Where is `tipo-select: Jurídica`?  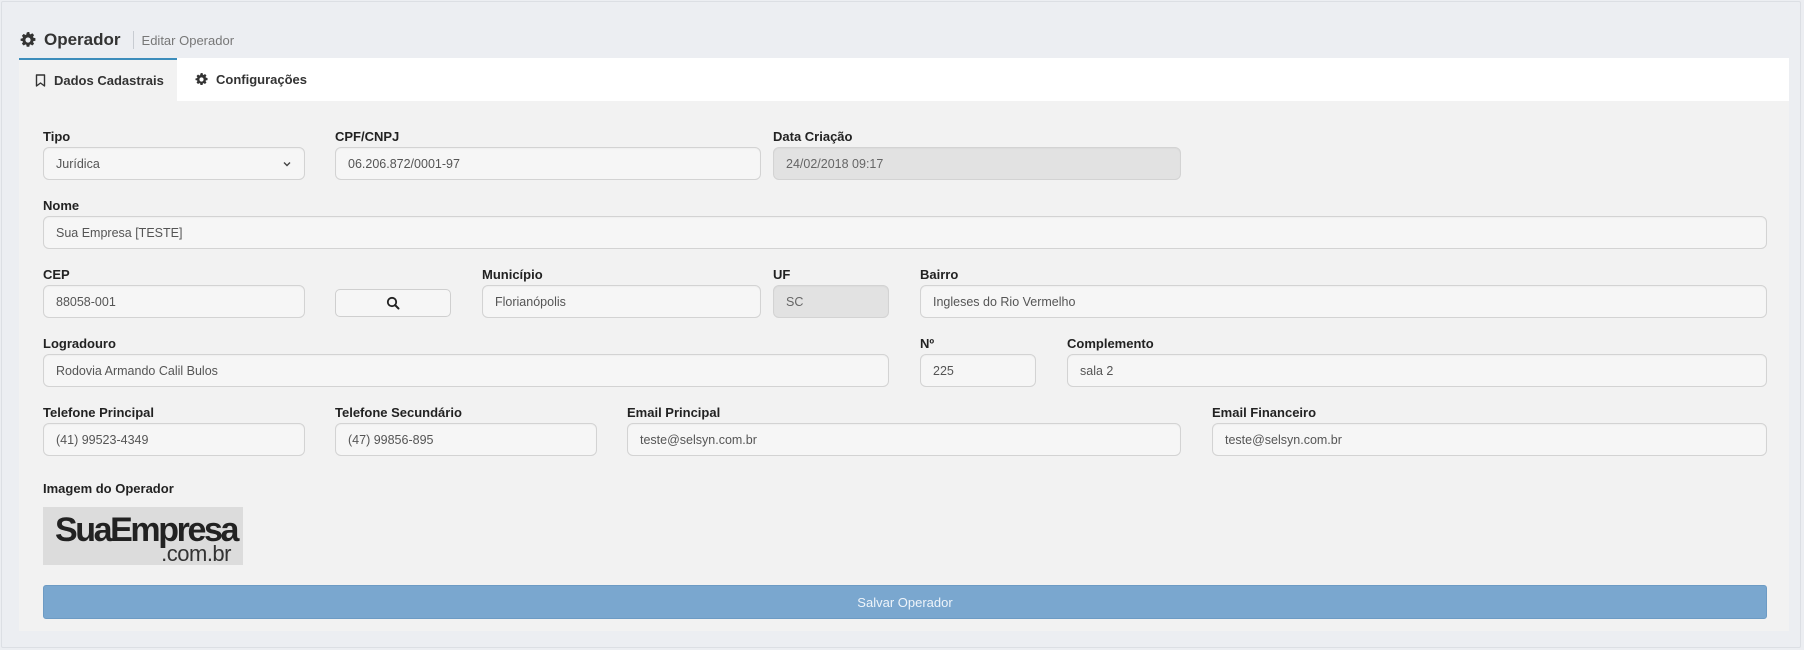
tipo-select: Jurídica is located at coordinates (174, 163).